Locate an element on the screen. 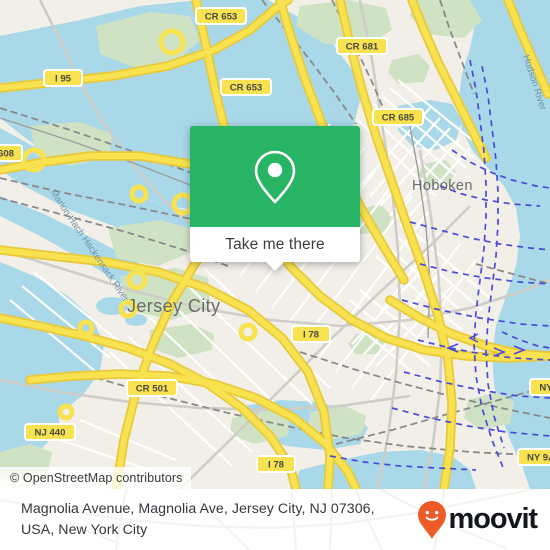  osm-attribution: © OpenStreetMap contributors is located at coordinates (95, 478).